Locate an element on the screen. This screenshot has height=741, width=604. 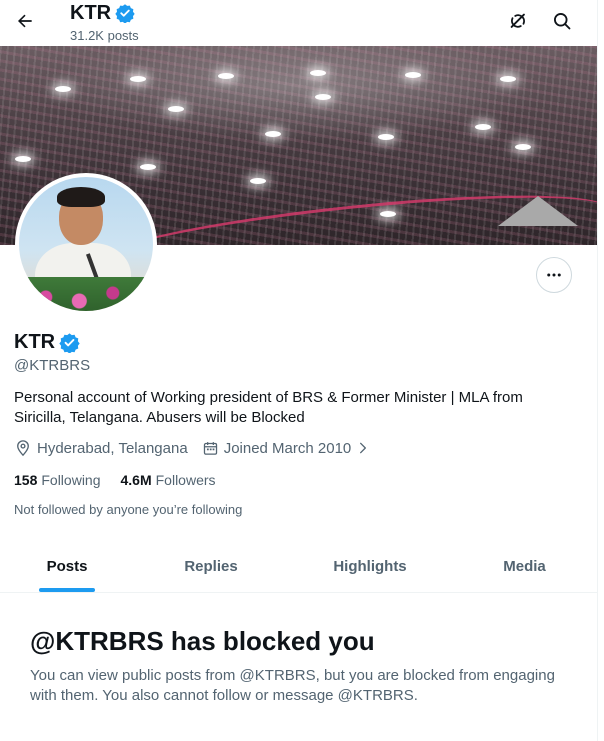
more-options-button is located at coordinates (554, 275).